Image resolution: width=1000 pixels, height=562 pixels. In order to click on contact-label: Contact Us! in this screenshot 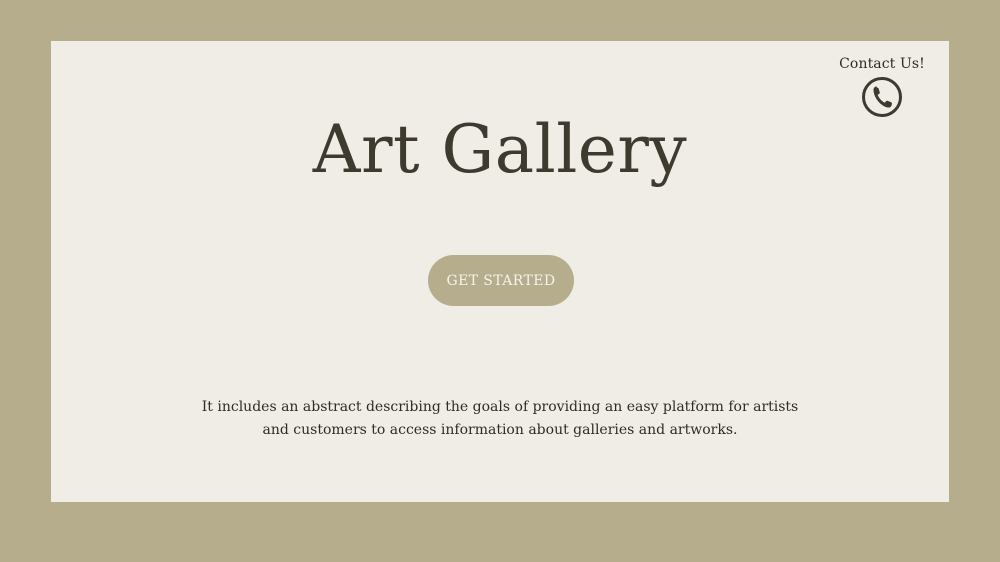, I will do `click(882, 64)`.